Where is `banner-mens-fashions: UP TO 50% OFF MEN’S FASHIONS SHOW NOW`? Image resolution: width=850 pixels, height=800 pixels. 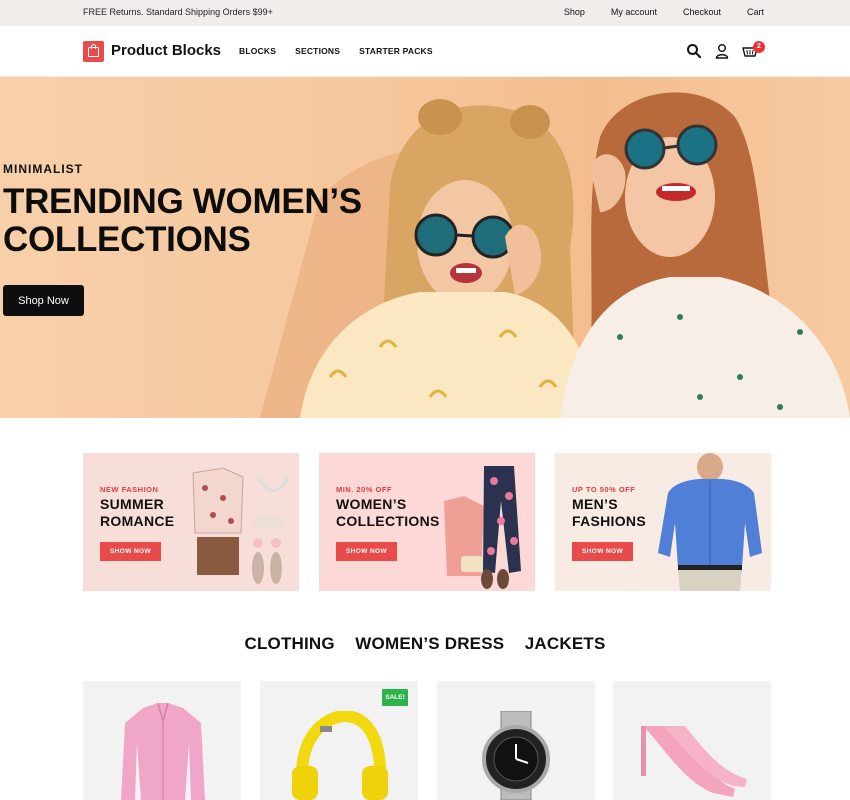
banner-mens-fashions: UP TO 50% OFF MEN’S FASHIONS SHOW NOW is located at coordinates (663, 522).